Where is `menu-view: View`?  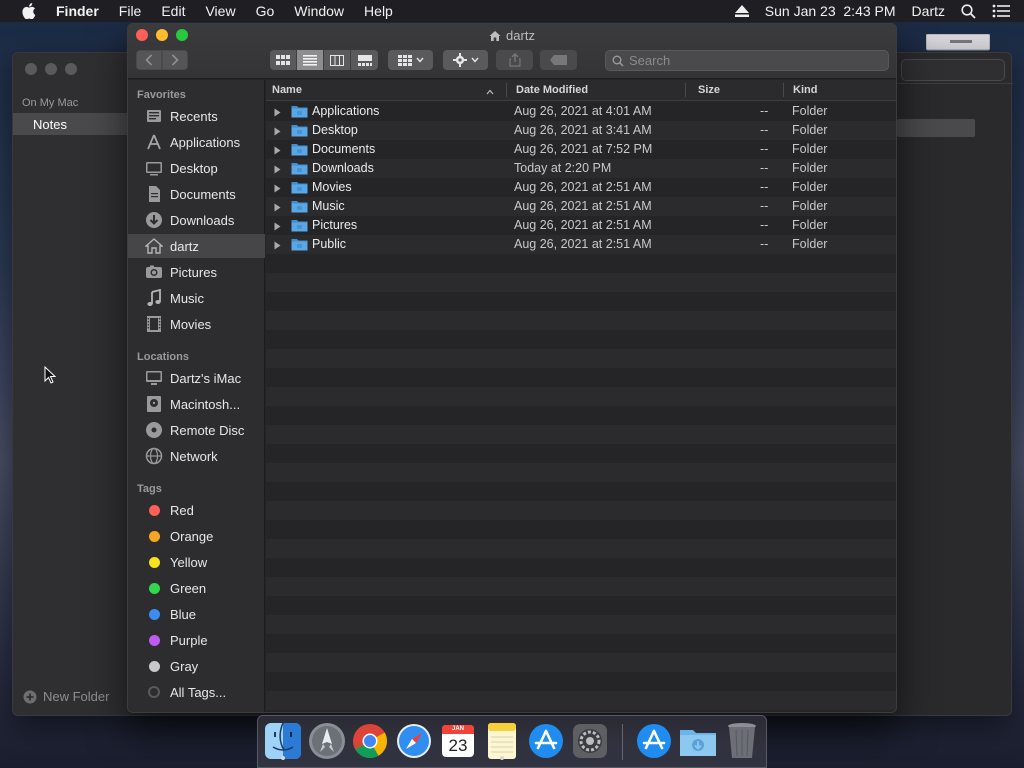 menu-view: View is located at coordinates (220, 11).